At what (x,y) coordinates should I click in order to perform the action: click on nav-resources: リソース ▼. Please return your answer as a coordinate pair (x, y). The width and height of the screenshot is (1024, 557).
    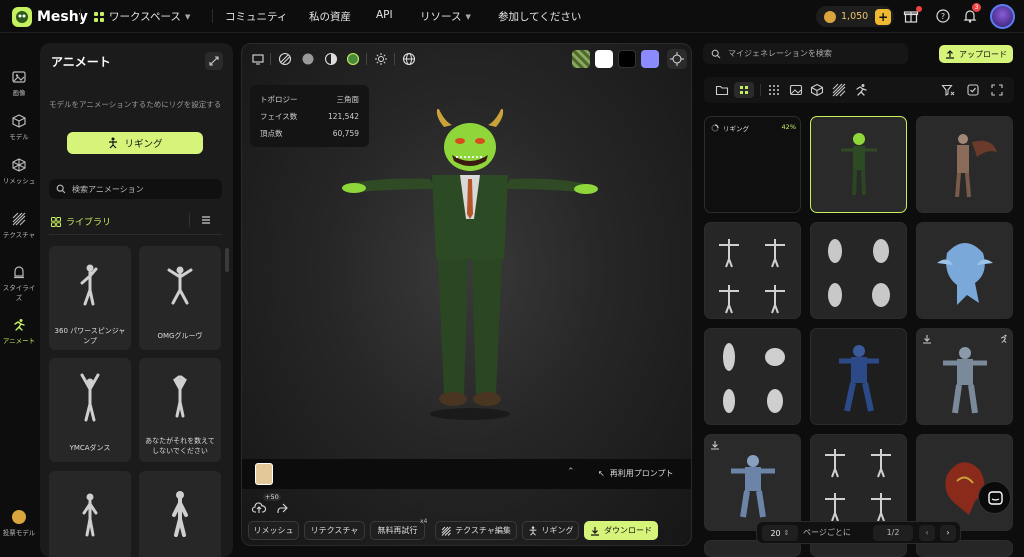
    Looking at the image, I should click on (445, 16).